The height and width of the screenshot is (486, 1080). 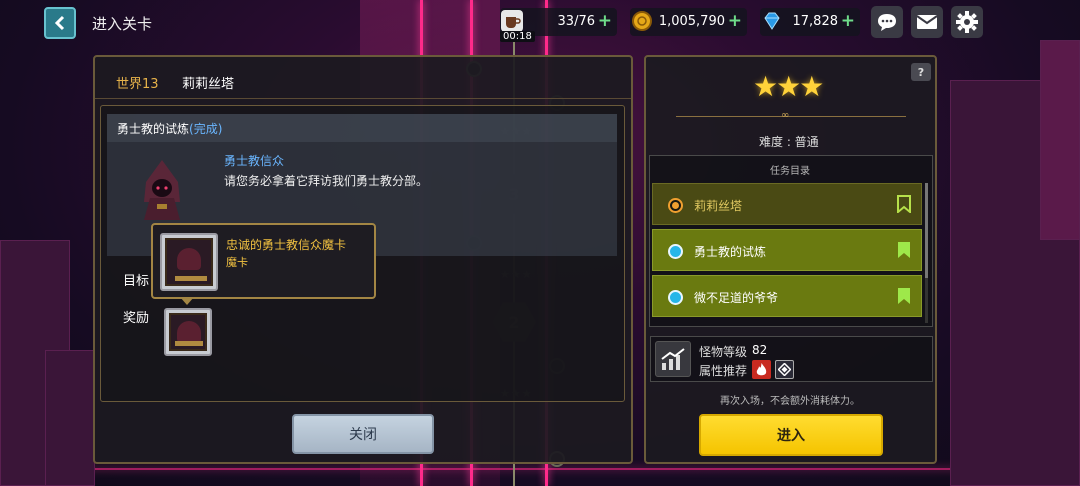 I want to click on help-button: ?, so click(x=921, y=72).